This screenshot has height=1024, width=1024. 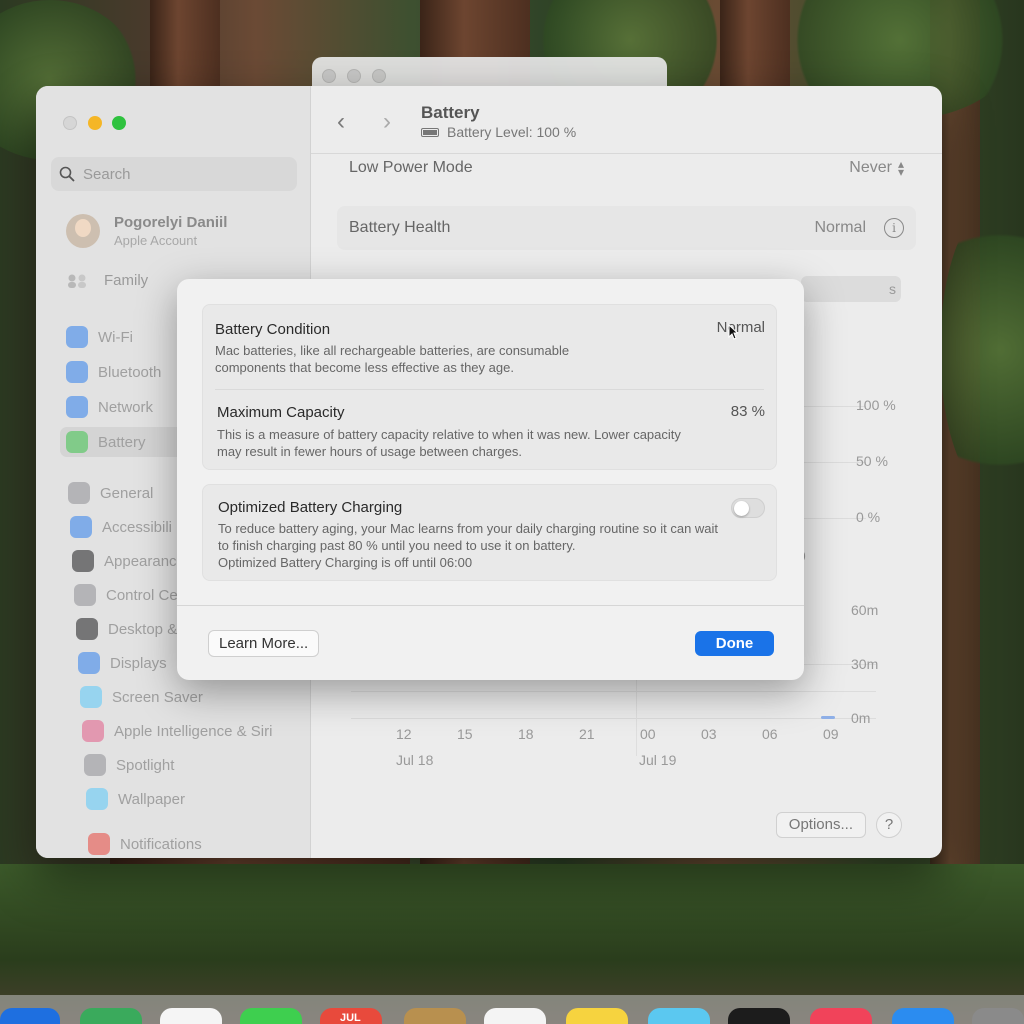 I want to click on music-icon, so click(x=841, y=1016).